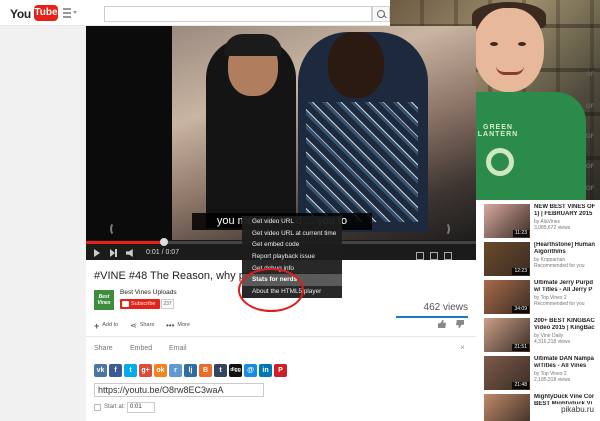 This screenshot has height=421, width=600. What do you see at coordinates (434, 256) in the screenshot?
I see `settings-icon` at bounding box center [434, 256].